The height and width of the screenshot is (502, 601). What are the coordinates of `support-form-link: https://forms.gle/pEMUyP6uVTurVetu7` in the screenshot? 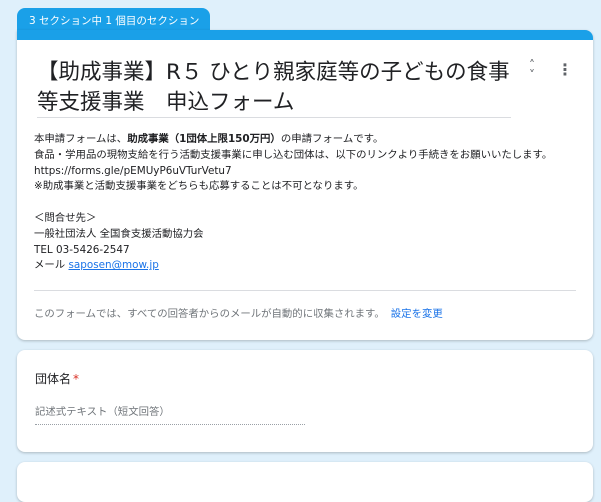 It's located at (133, 170).